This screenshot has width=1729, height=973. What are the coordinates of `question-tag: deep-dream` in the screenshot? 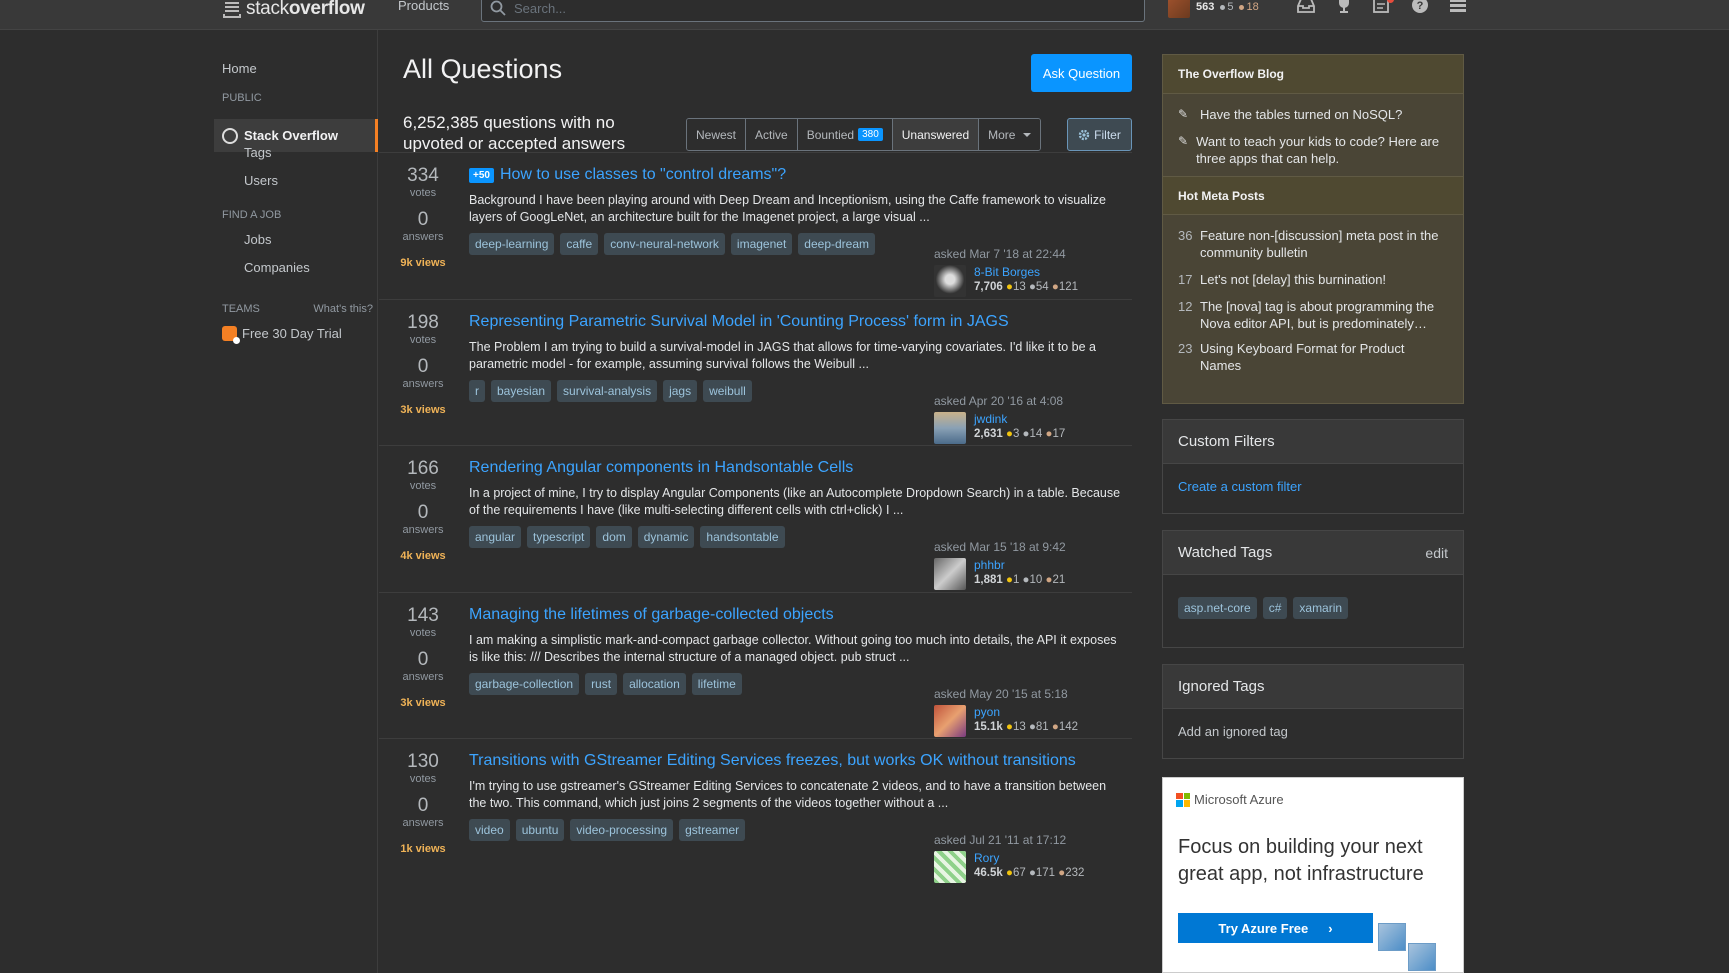 It's located at (837, 244).